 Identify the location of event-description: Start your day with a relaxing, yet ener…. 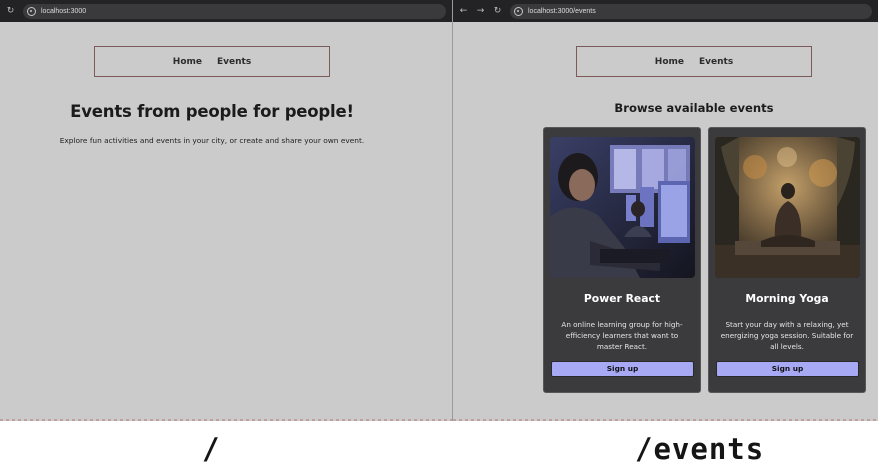
(787, 336).